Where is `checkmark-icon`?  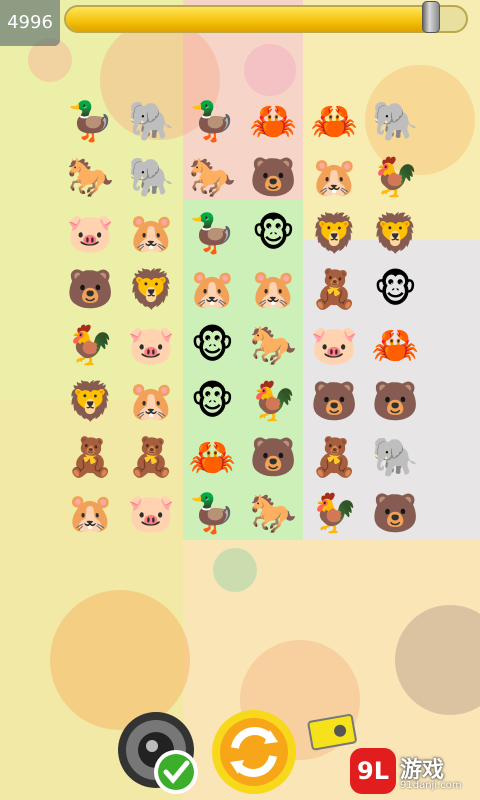
checkmark-icon is located at coordinates (176, 772).